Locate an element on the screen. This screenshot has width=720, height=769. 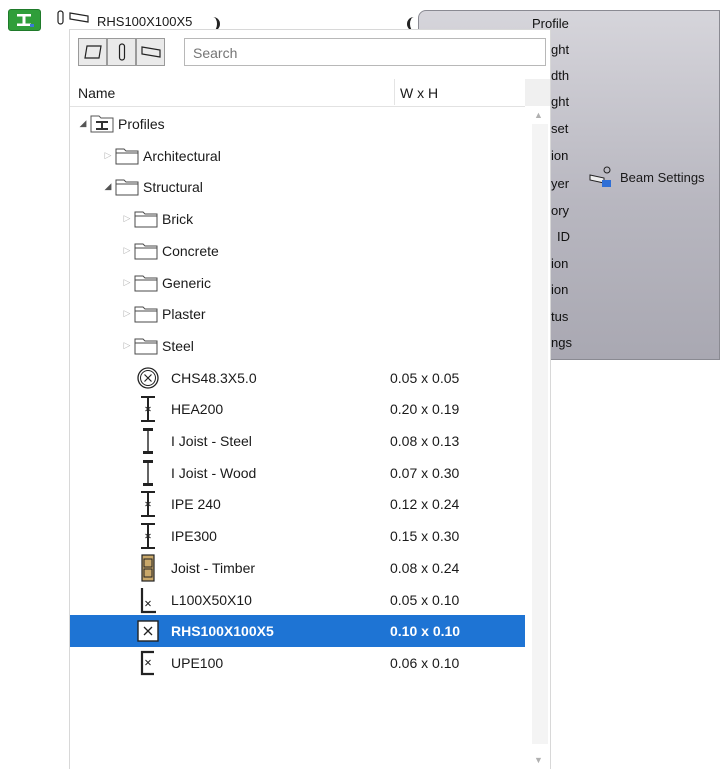
profile-size: 0.06 x 0.10 is located at coordinates (425, 662).